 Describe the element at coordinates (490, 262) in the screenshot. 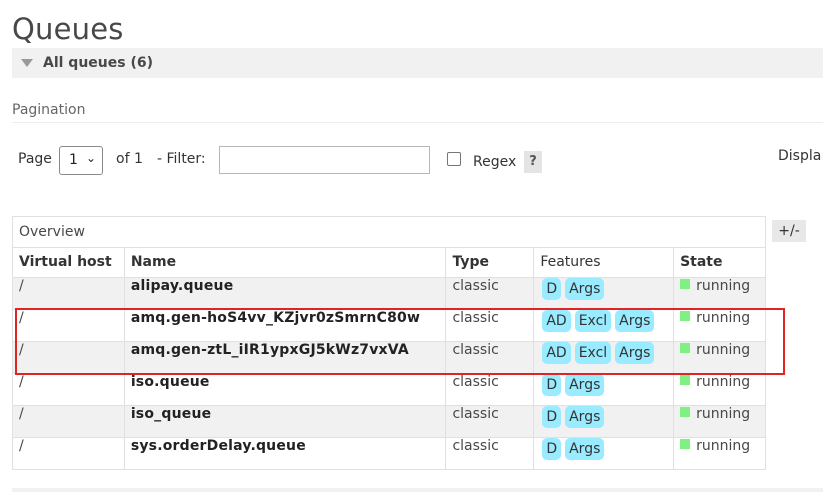

I see `col-header-type: Type` at that location.